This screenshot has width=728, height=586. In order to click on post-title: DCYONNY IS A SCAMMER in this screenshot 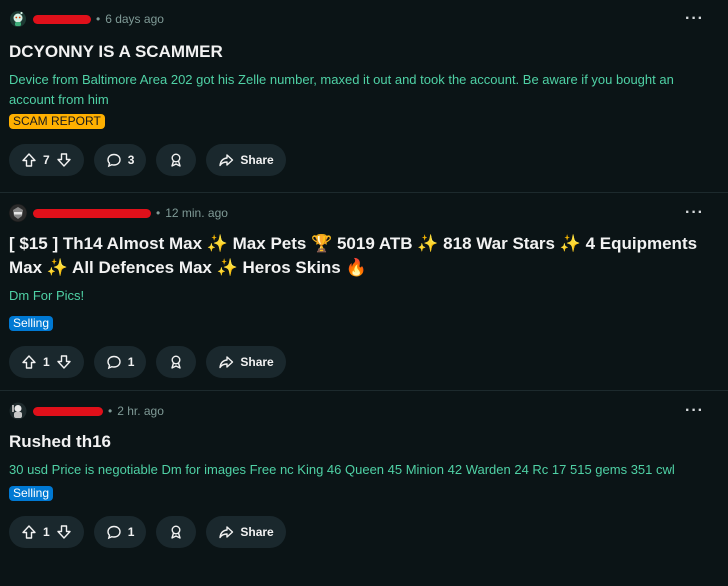, I will do `click(364, 52)`.